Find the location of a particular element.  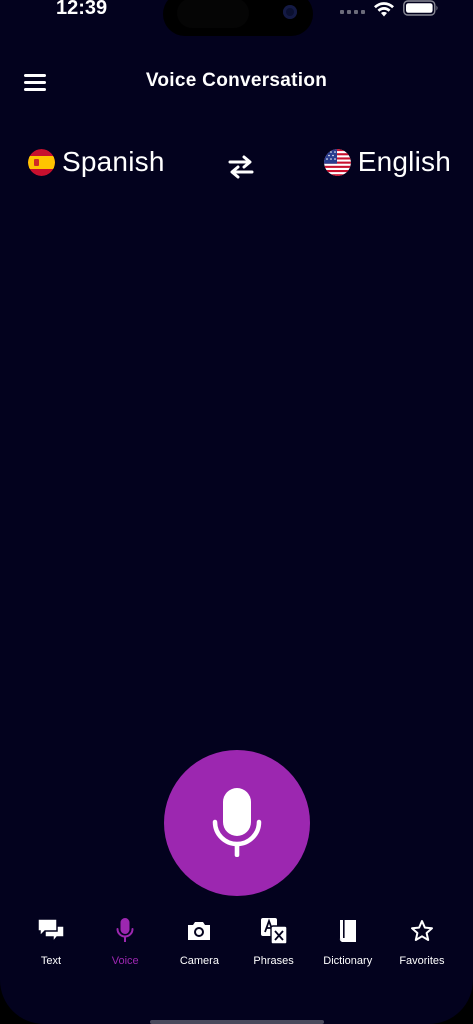

cellular-signal-icon is located at coordinates (352, 12).